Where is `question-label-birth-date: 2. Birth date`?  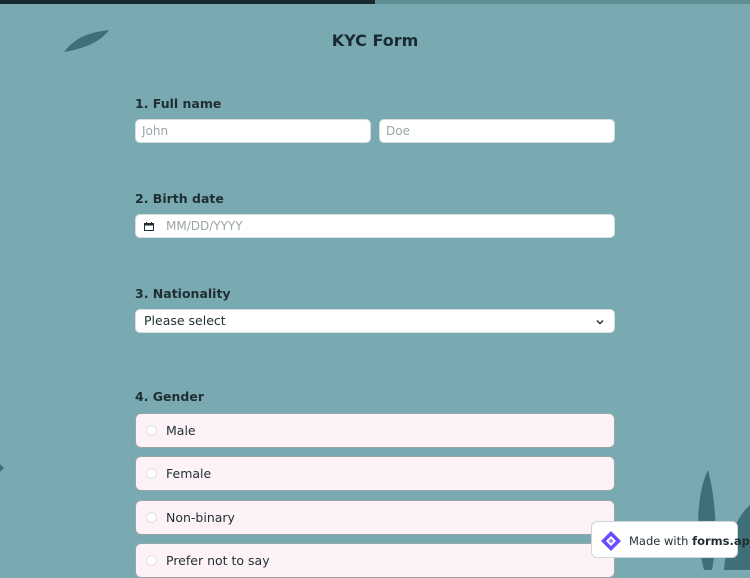
question-label-birth-date: 2. Birth date is located at coordinates (179, 198).